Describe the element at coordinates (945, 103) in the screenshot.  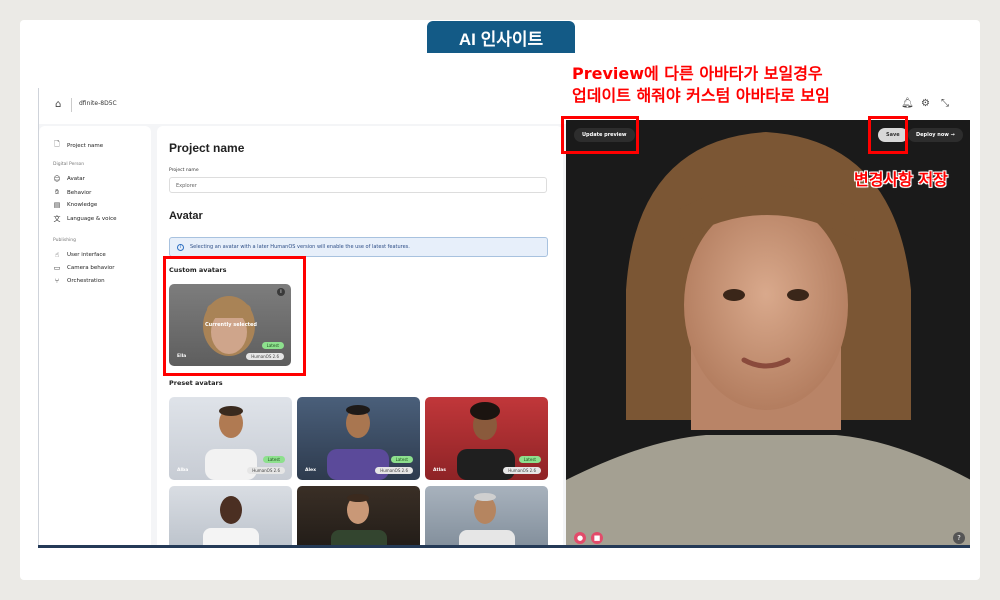
I see `collapse-icon: ⤡` at that location.